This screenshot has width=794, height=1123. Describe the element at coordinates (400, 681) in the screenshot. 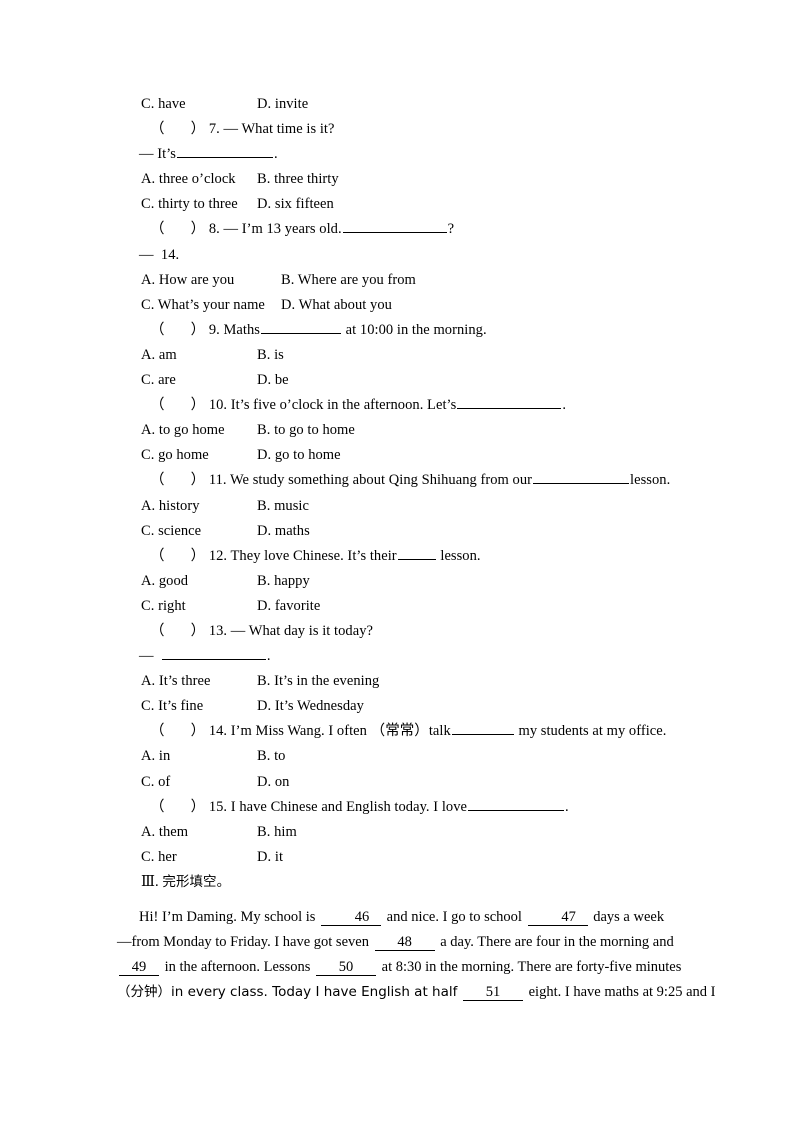

I see `option-row: A. It’s three B. It’s in the evening` at that location.